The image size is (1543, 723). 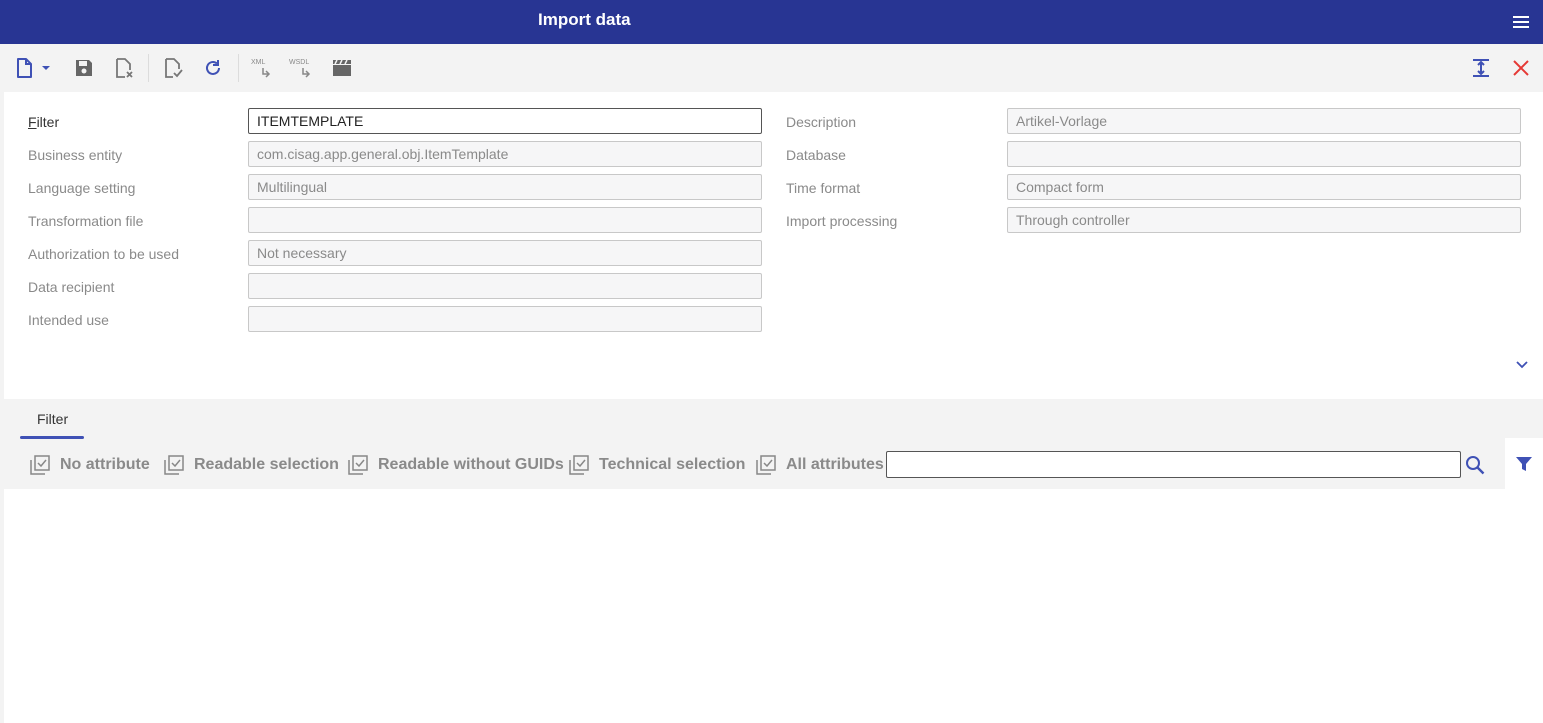 I want to click on chevron-down-icon, so click(x=1522, y=364).